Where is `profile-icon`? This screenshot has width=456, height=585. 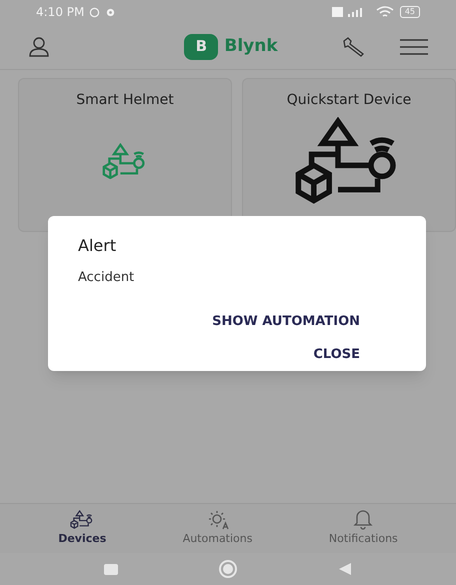
profile-icon is located at coordinates (39, 47).